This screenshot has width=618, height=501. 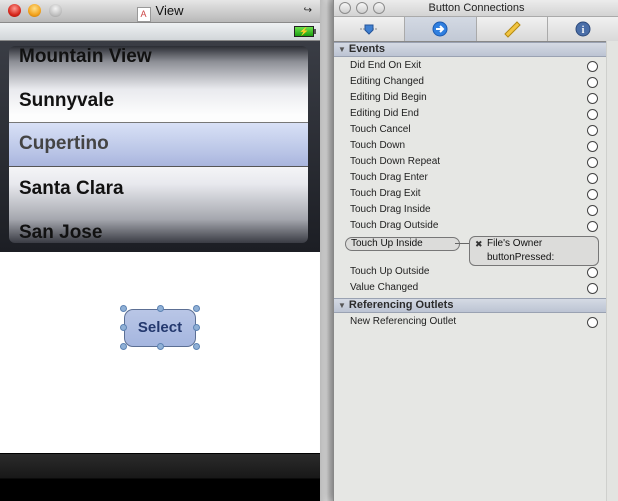 What do you see at coordinates (389, 177) in the screenshot?
I see `event-label: Touch Drag Enter` at bounding box center [389, 177].